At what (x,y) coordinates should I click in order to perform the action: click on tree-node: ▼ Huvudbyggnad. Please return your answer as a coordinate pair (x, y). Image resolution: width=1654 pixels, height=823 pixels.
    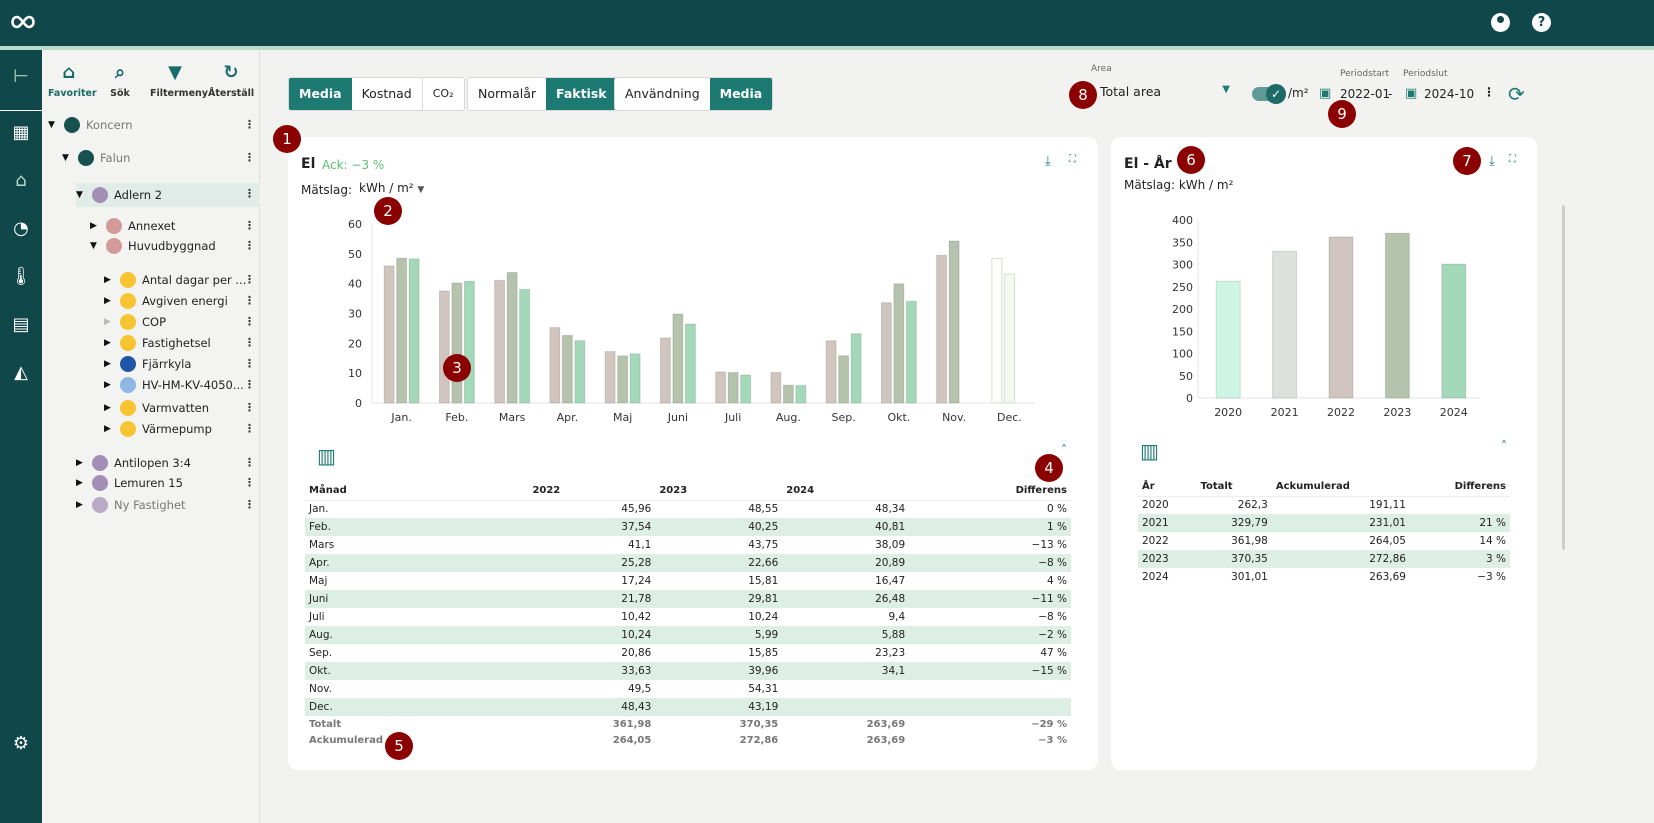
    Looking at the image, I should click on (153, 246).